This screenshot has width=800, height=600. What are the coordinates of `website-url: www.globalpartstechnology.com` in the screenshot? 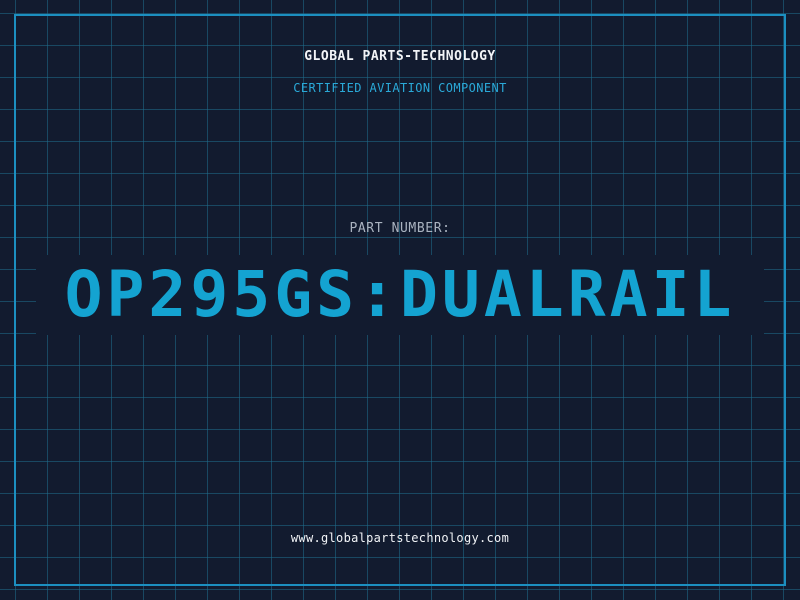 It's located at (400, 538).